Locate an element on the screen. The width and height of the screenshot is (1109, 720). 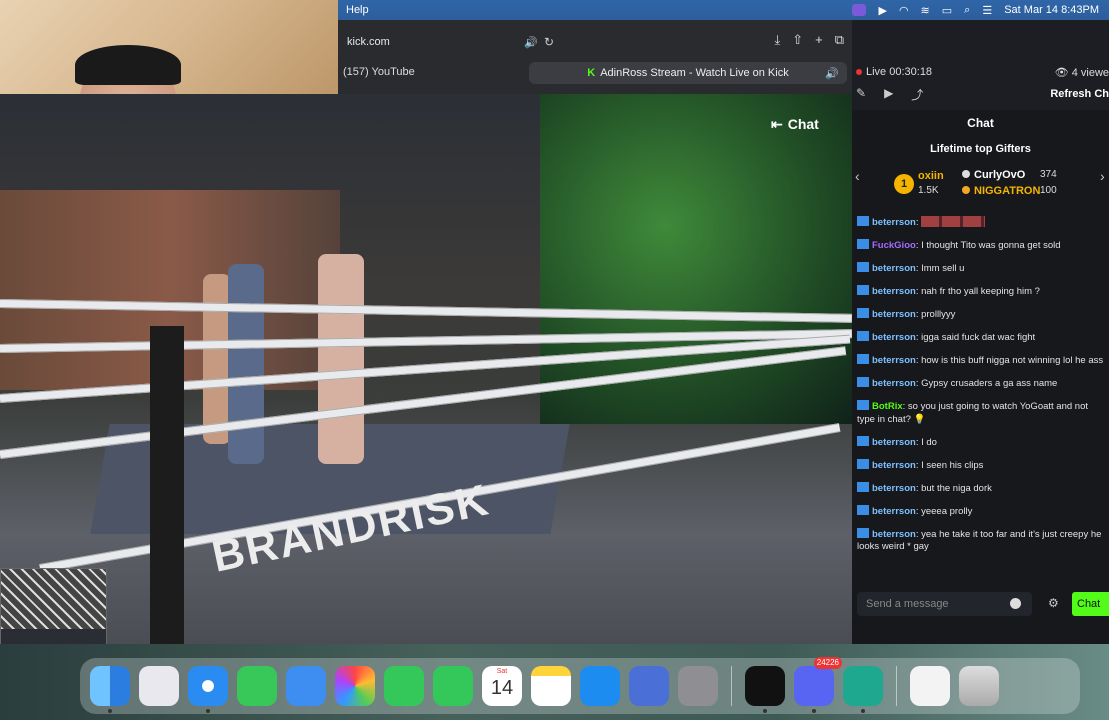
emoji-icon is located at coordinates (1015, 603).